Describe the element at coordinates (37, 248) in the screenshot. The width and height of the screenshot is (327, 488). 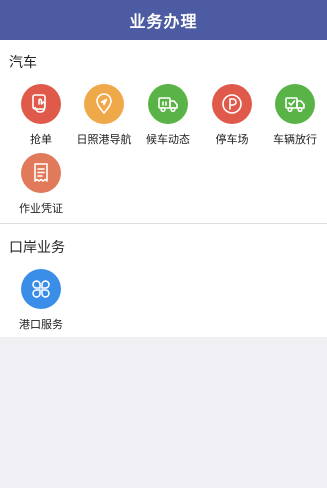
I see `section-title-port-business: 口岸业务` at that location.